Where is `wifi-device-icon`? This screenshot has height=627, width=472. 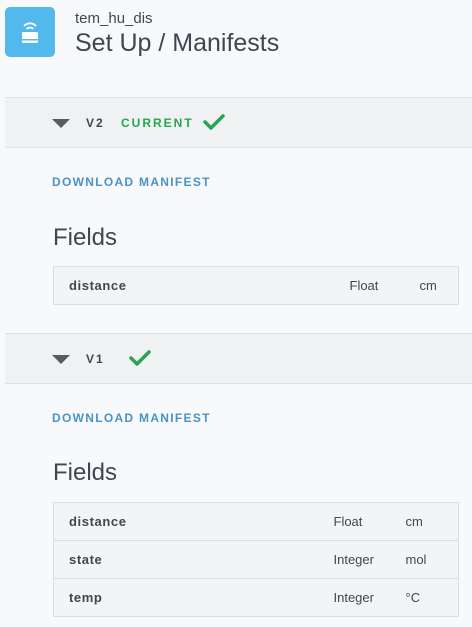 wifi-device-icon is located at coordinates (30, 32).